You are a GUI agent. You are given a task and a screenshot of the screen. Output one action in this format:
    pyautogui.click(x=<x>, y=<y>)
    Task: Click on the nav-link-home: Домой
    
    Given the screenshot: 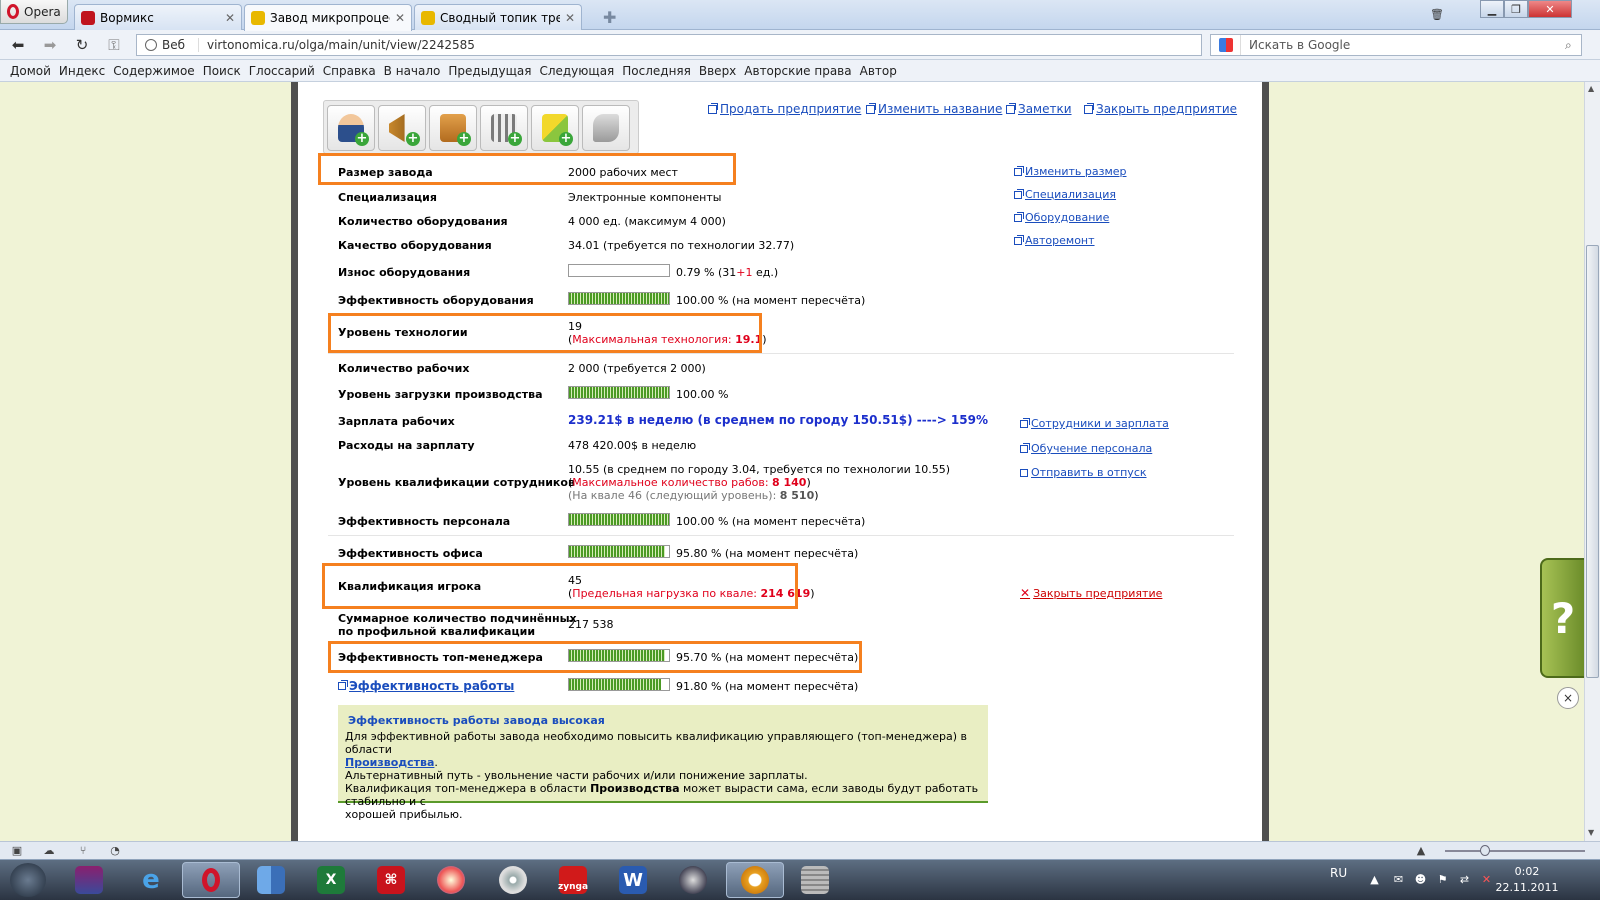 What is the action you would take?
    pyautogui.click(x=30, y=71)
    